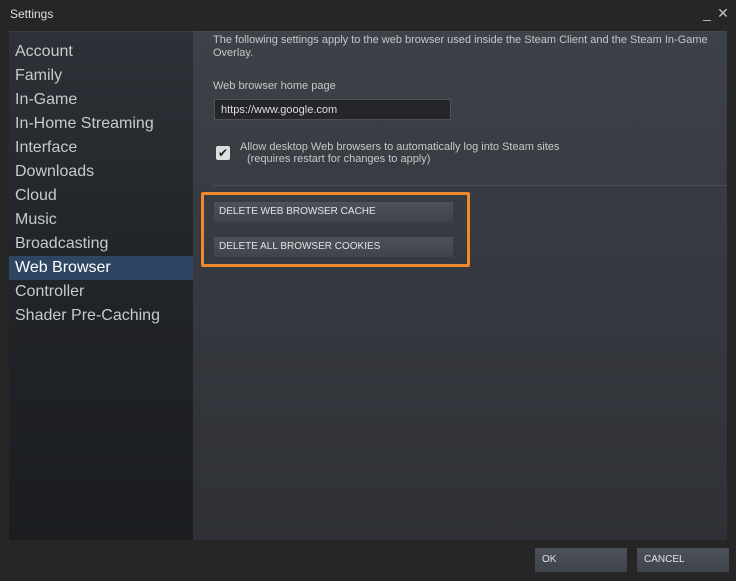 Image resolution: width=736 pixels, height=581 pixels. Describe the element at coordinates (101, 220) in the screenshot. I see `sidebar-item-music: Music` at that location.